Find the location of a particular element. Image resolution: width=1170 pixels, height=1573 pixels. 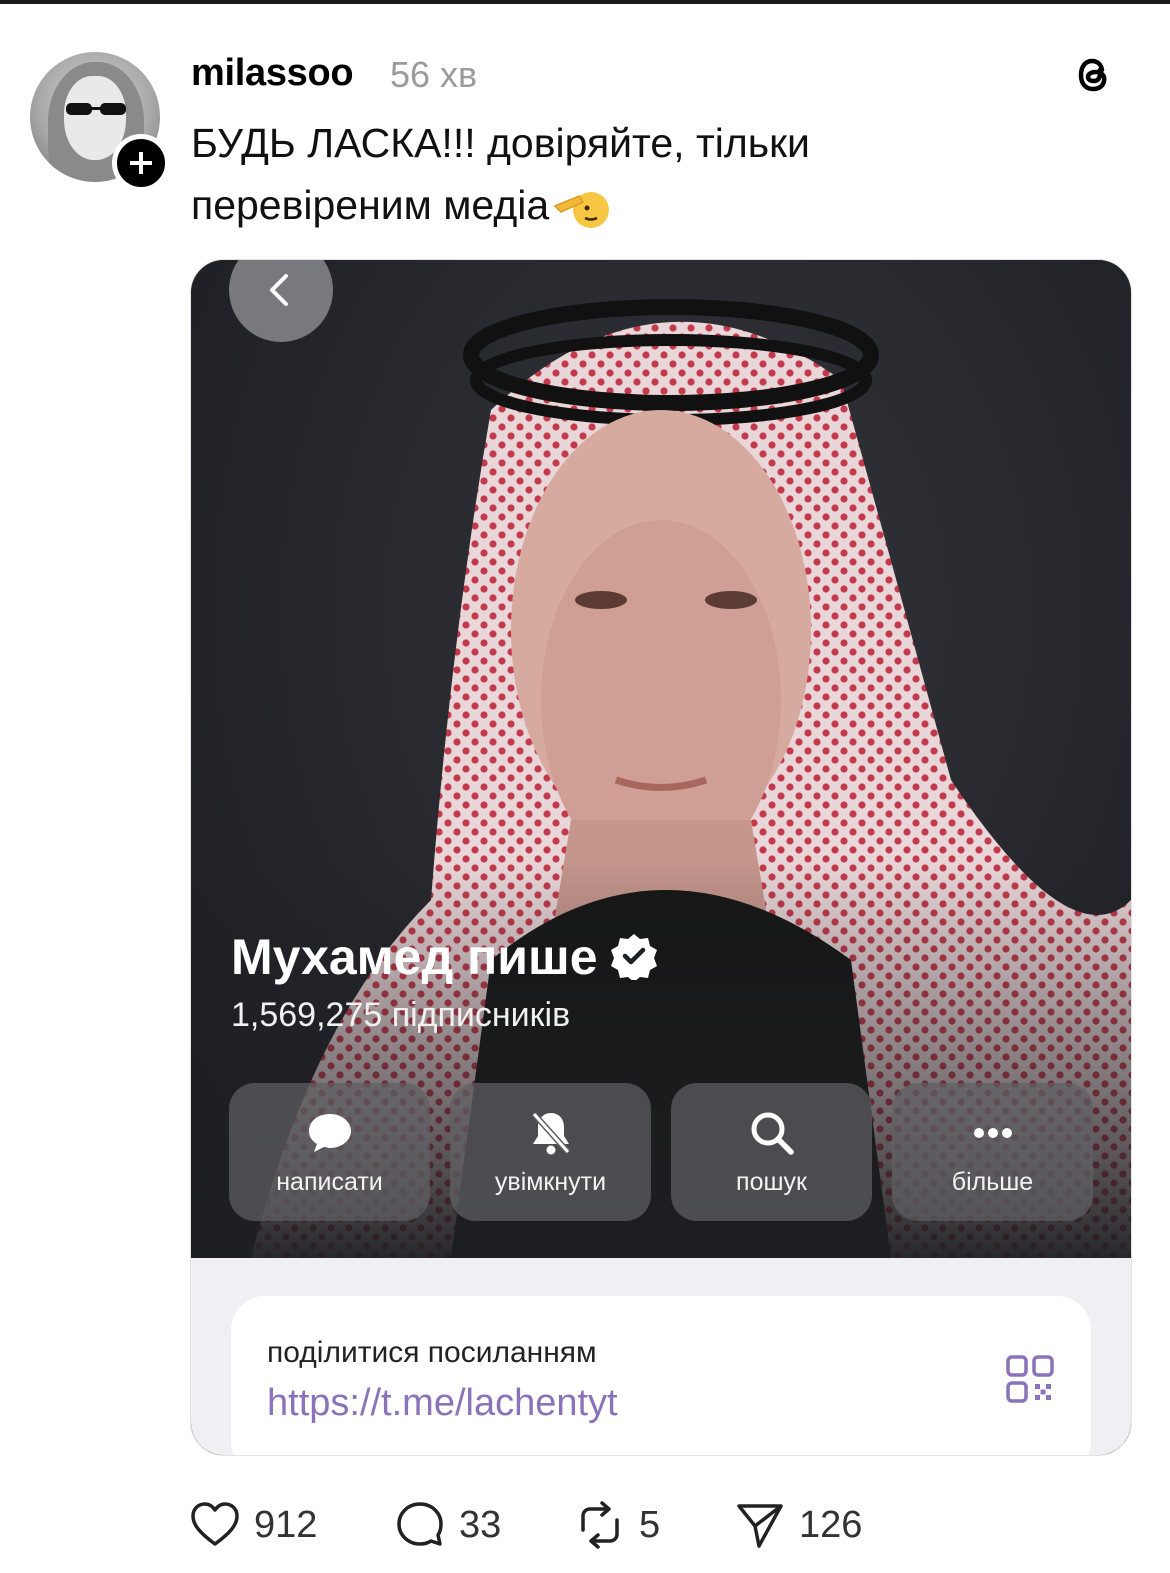

avatar-sunglasses is located at coordinates (96, 109).